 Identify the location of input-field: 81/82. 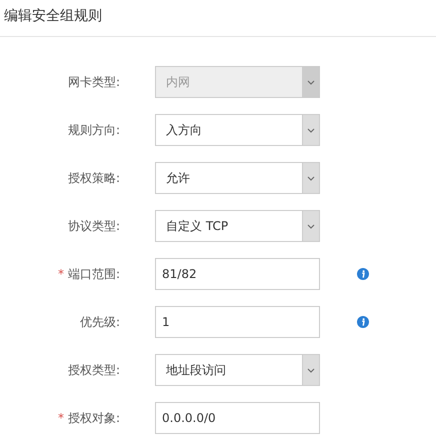
(237, 274).